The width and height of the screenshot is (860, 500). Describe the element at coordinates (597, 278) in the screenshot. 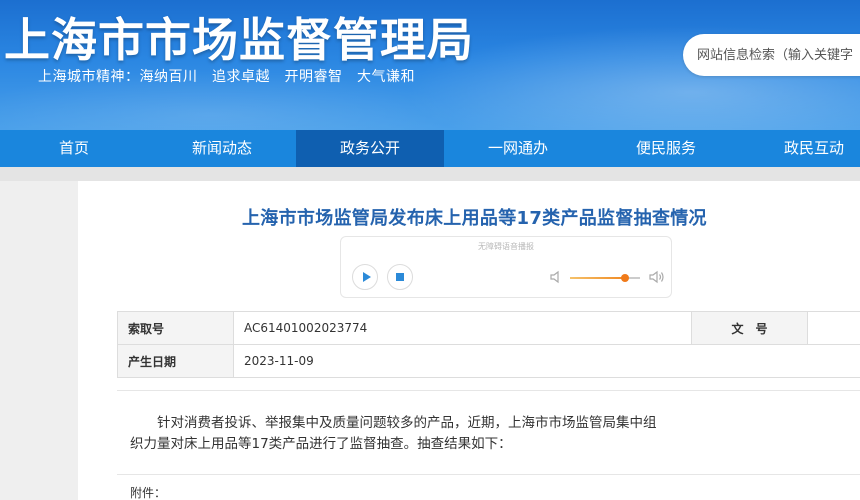

I see `volume-level` at that location.